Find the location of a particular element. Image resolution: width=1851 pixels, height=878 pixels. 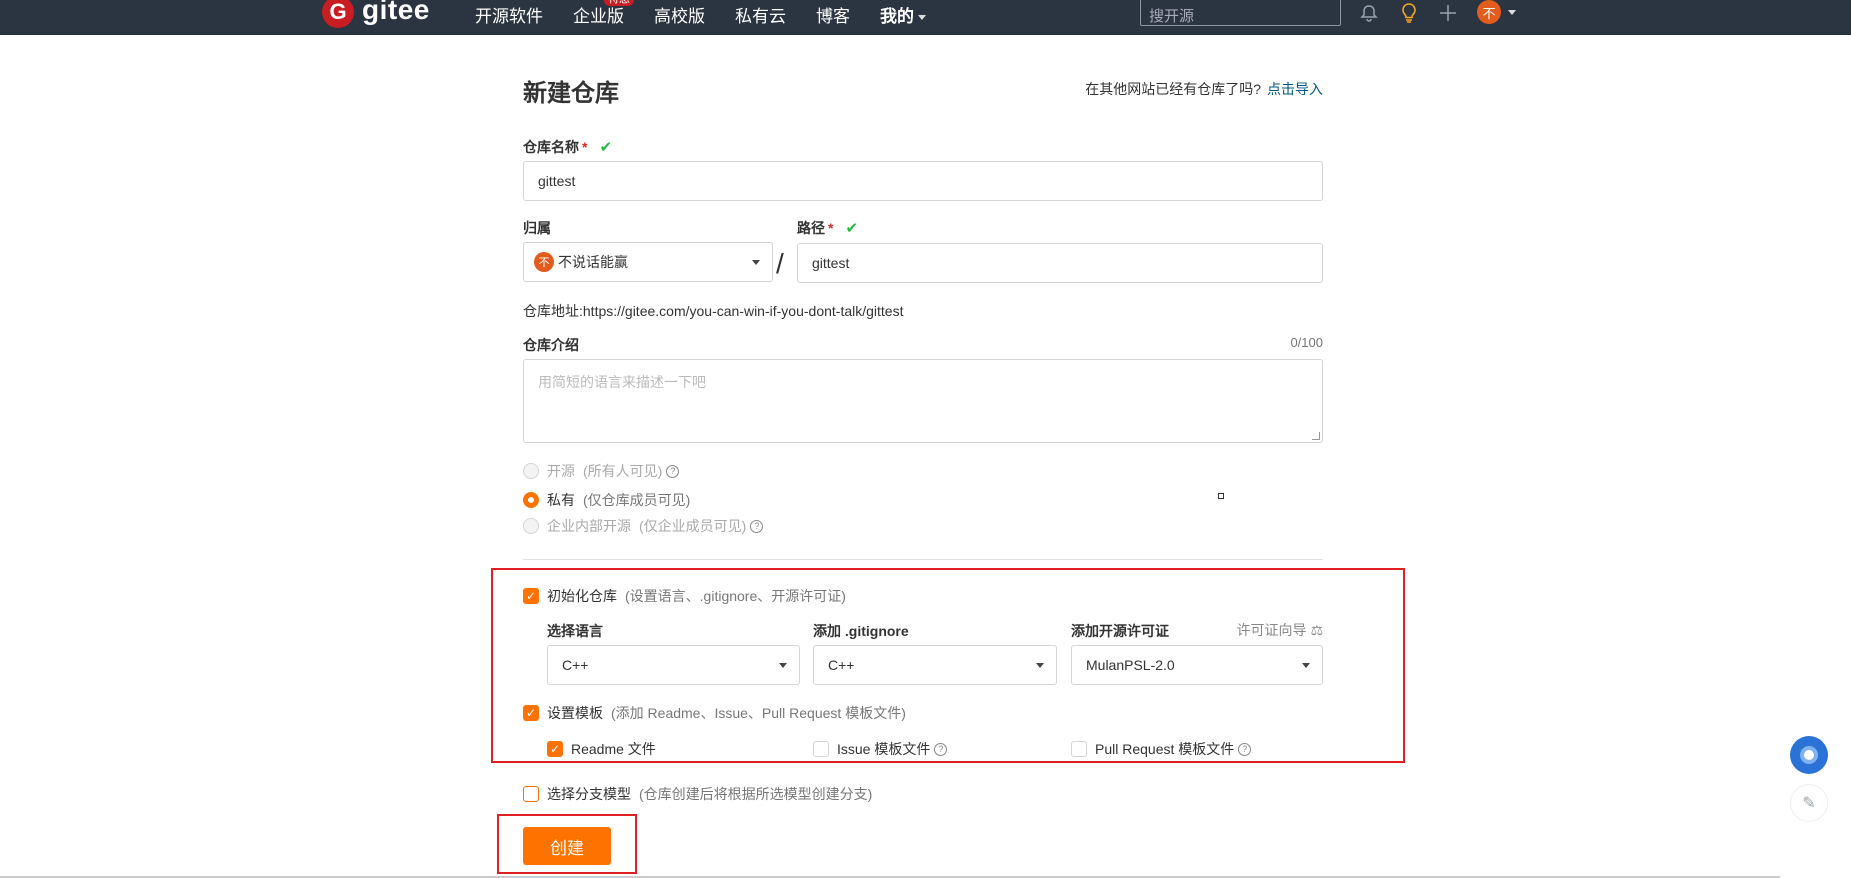

path-input: gittest is located at coordinates (1060, 263).